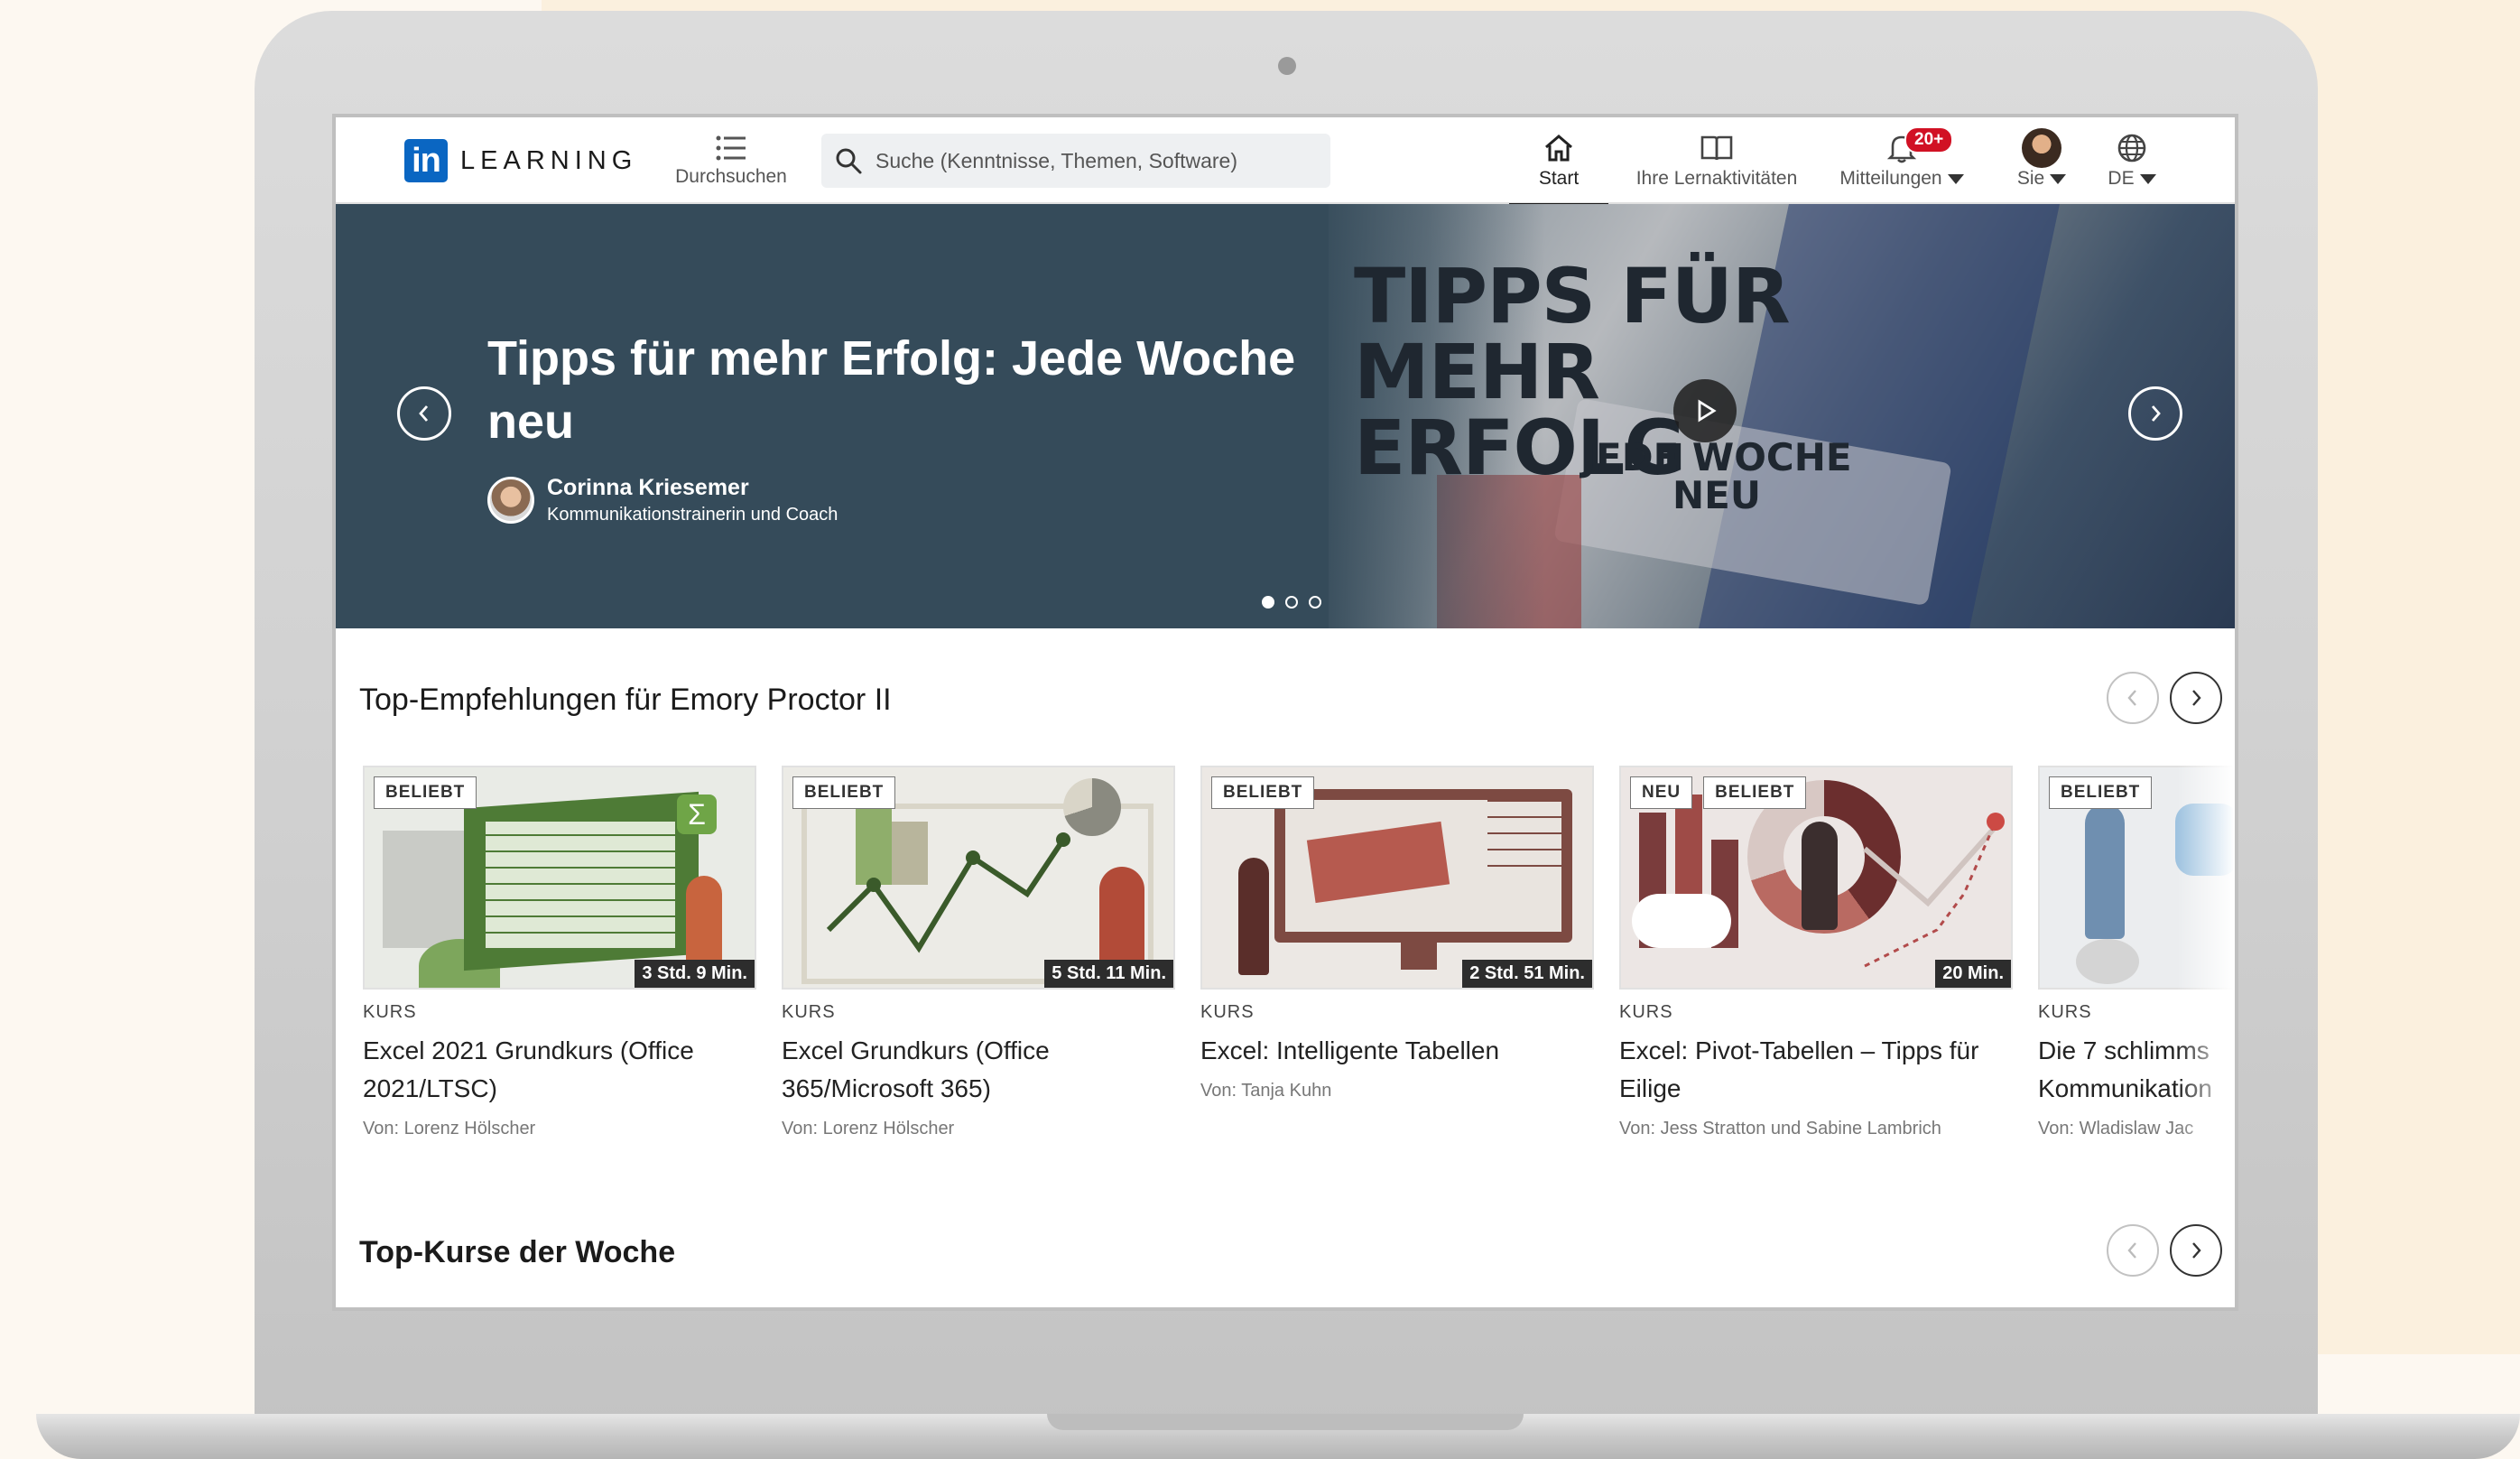  I want to click on nav-start-label: Start, so click(1559, 178).